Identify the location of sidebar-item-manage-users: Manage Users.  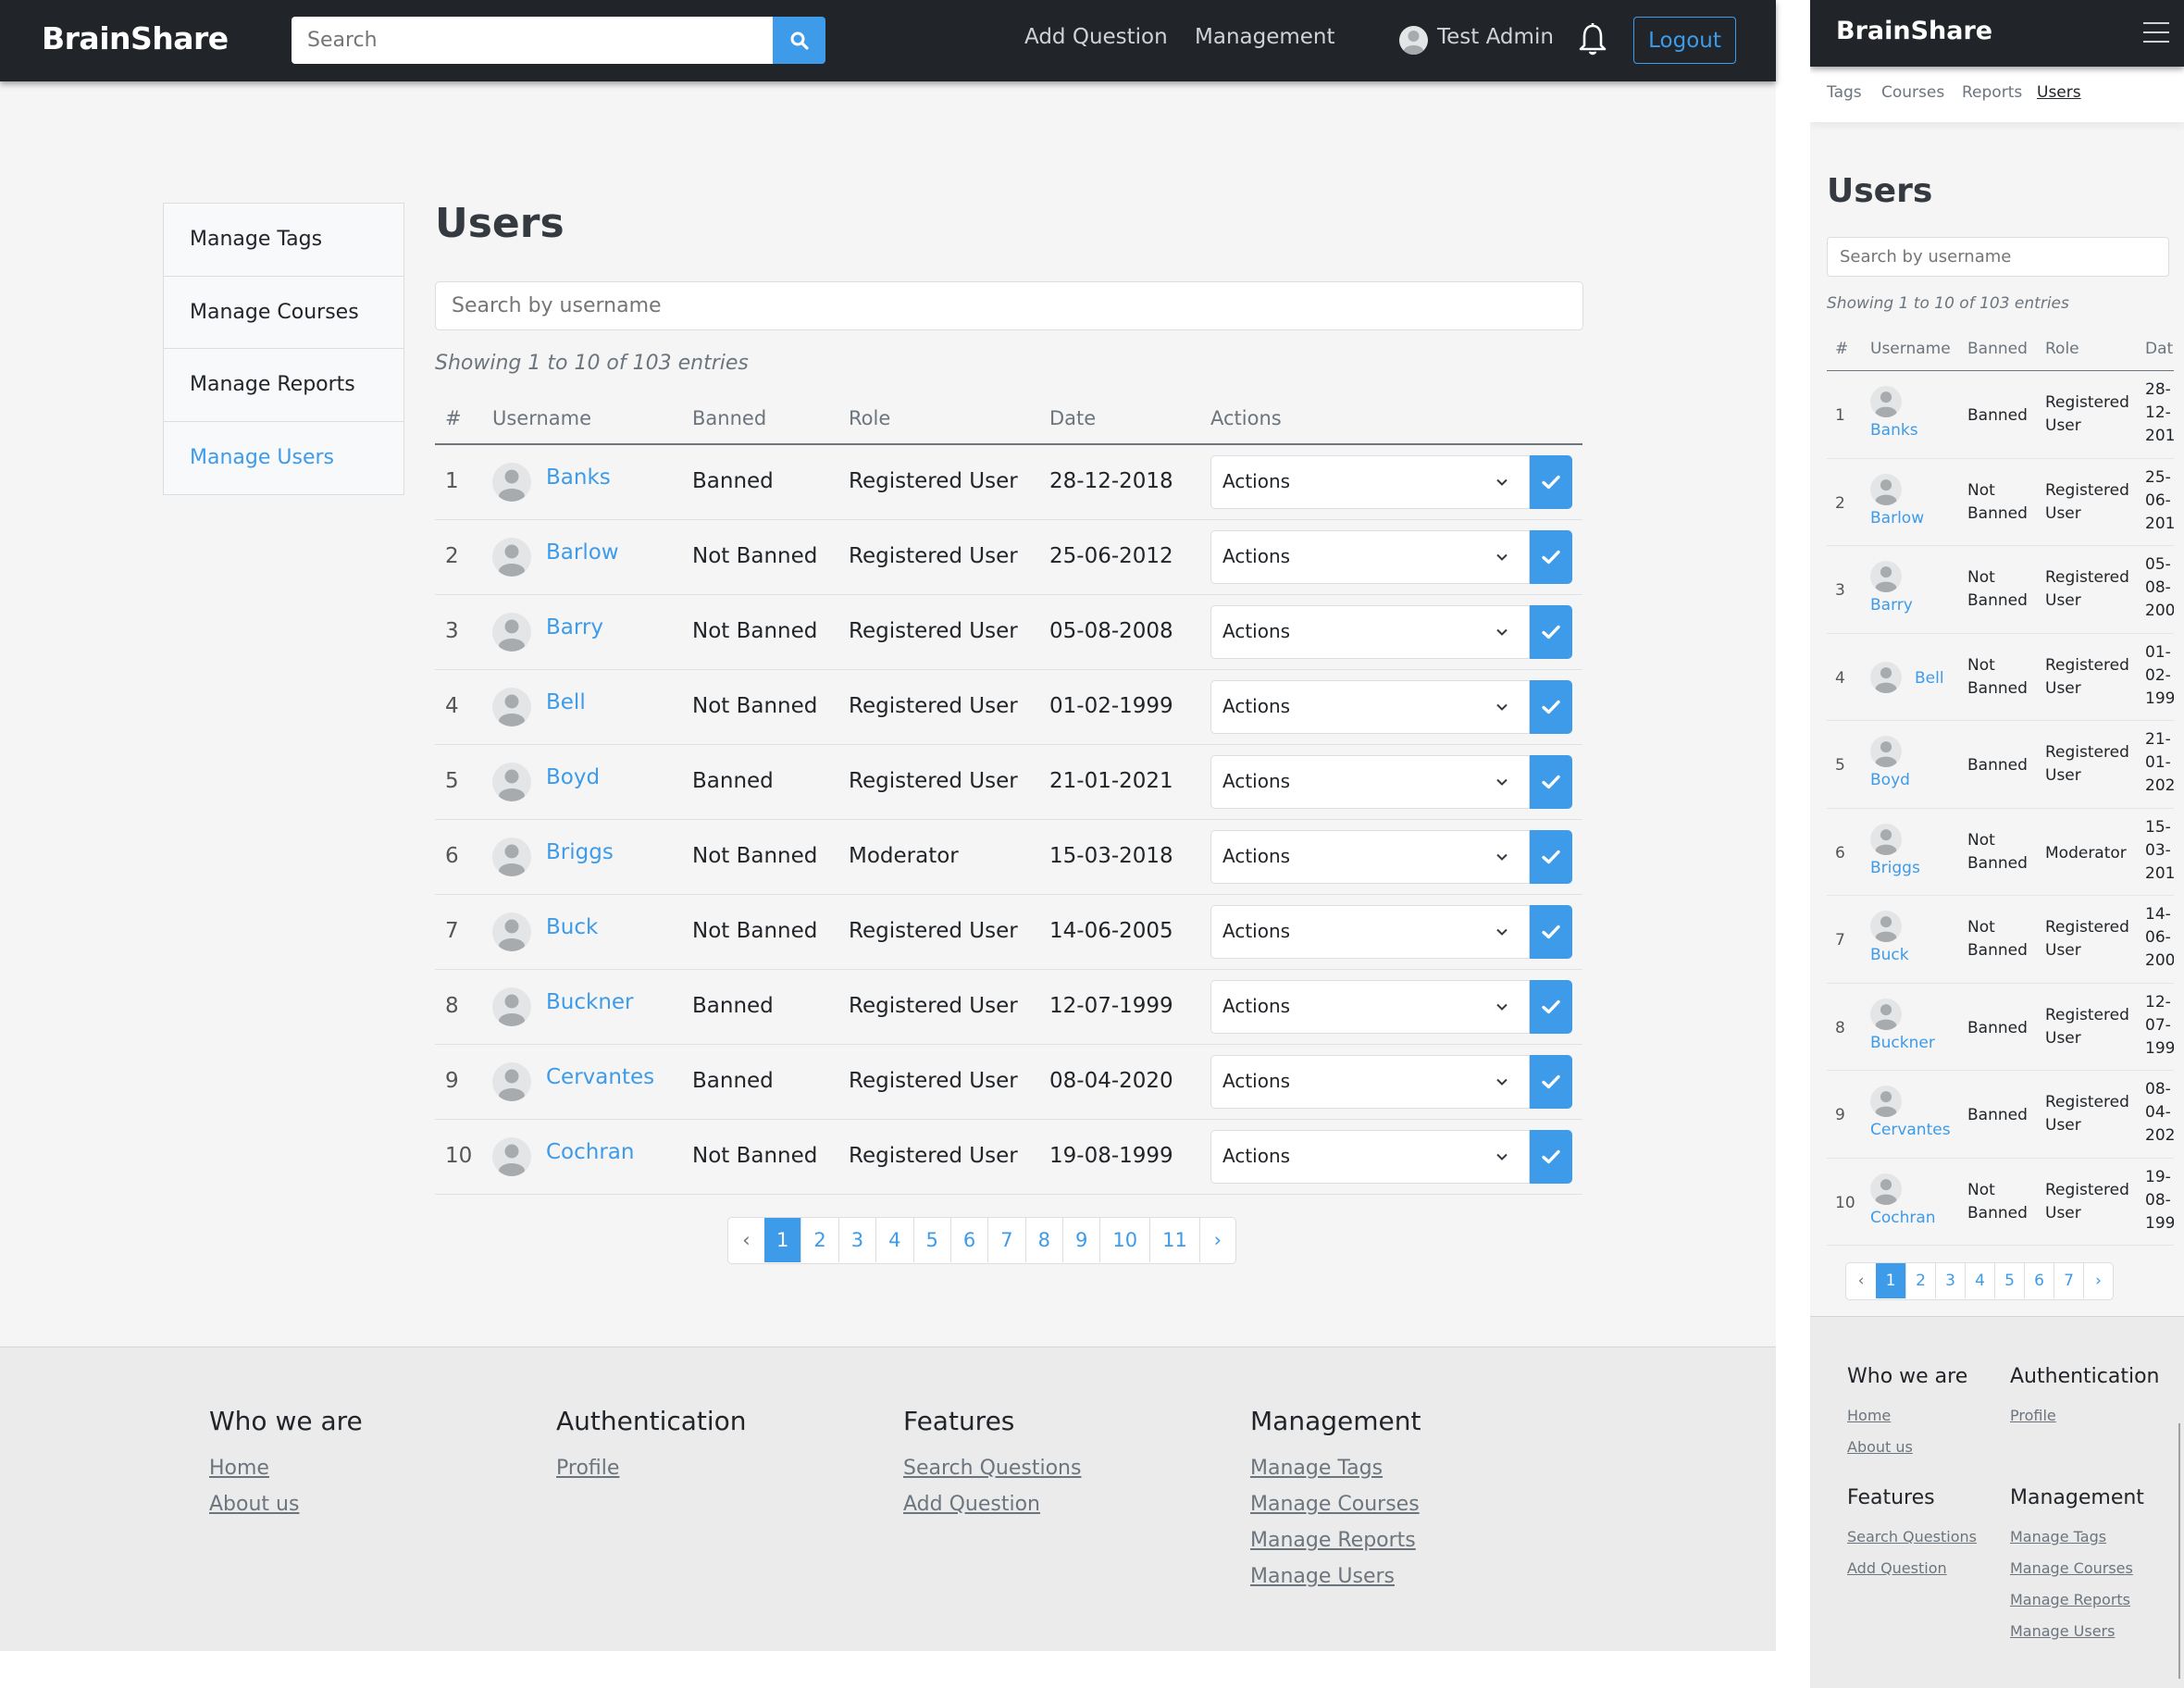
(283, 458).